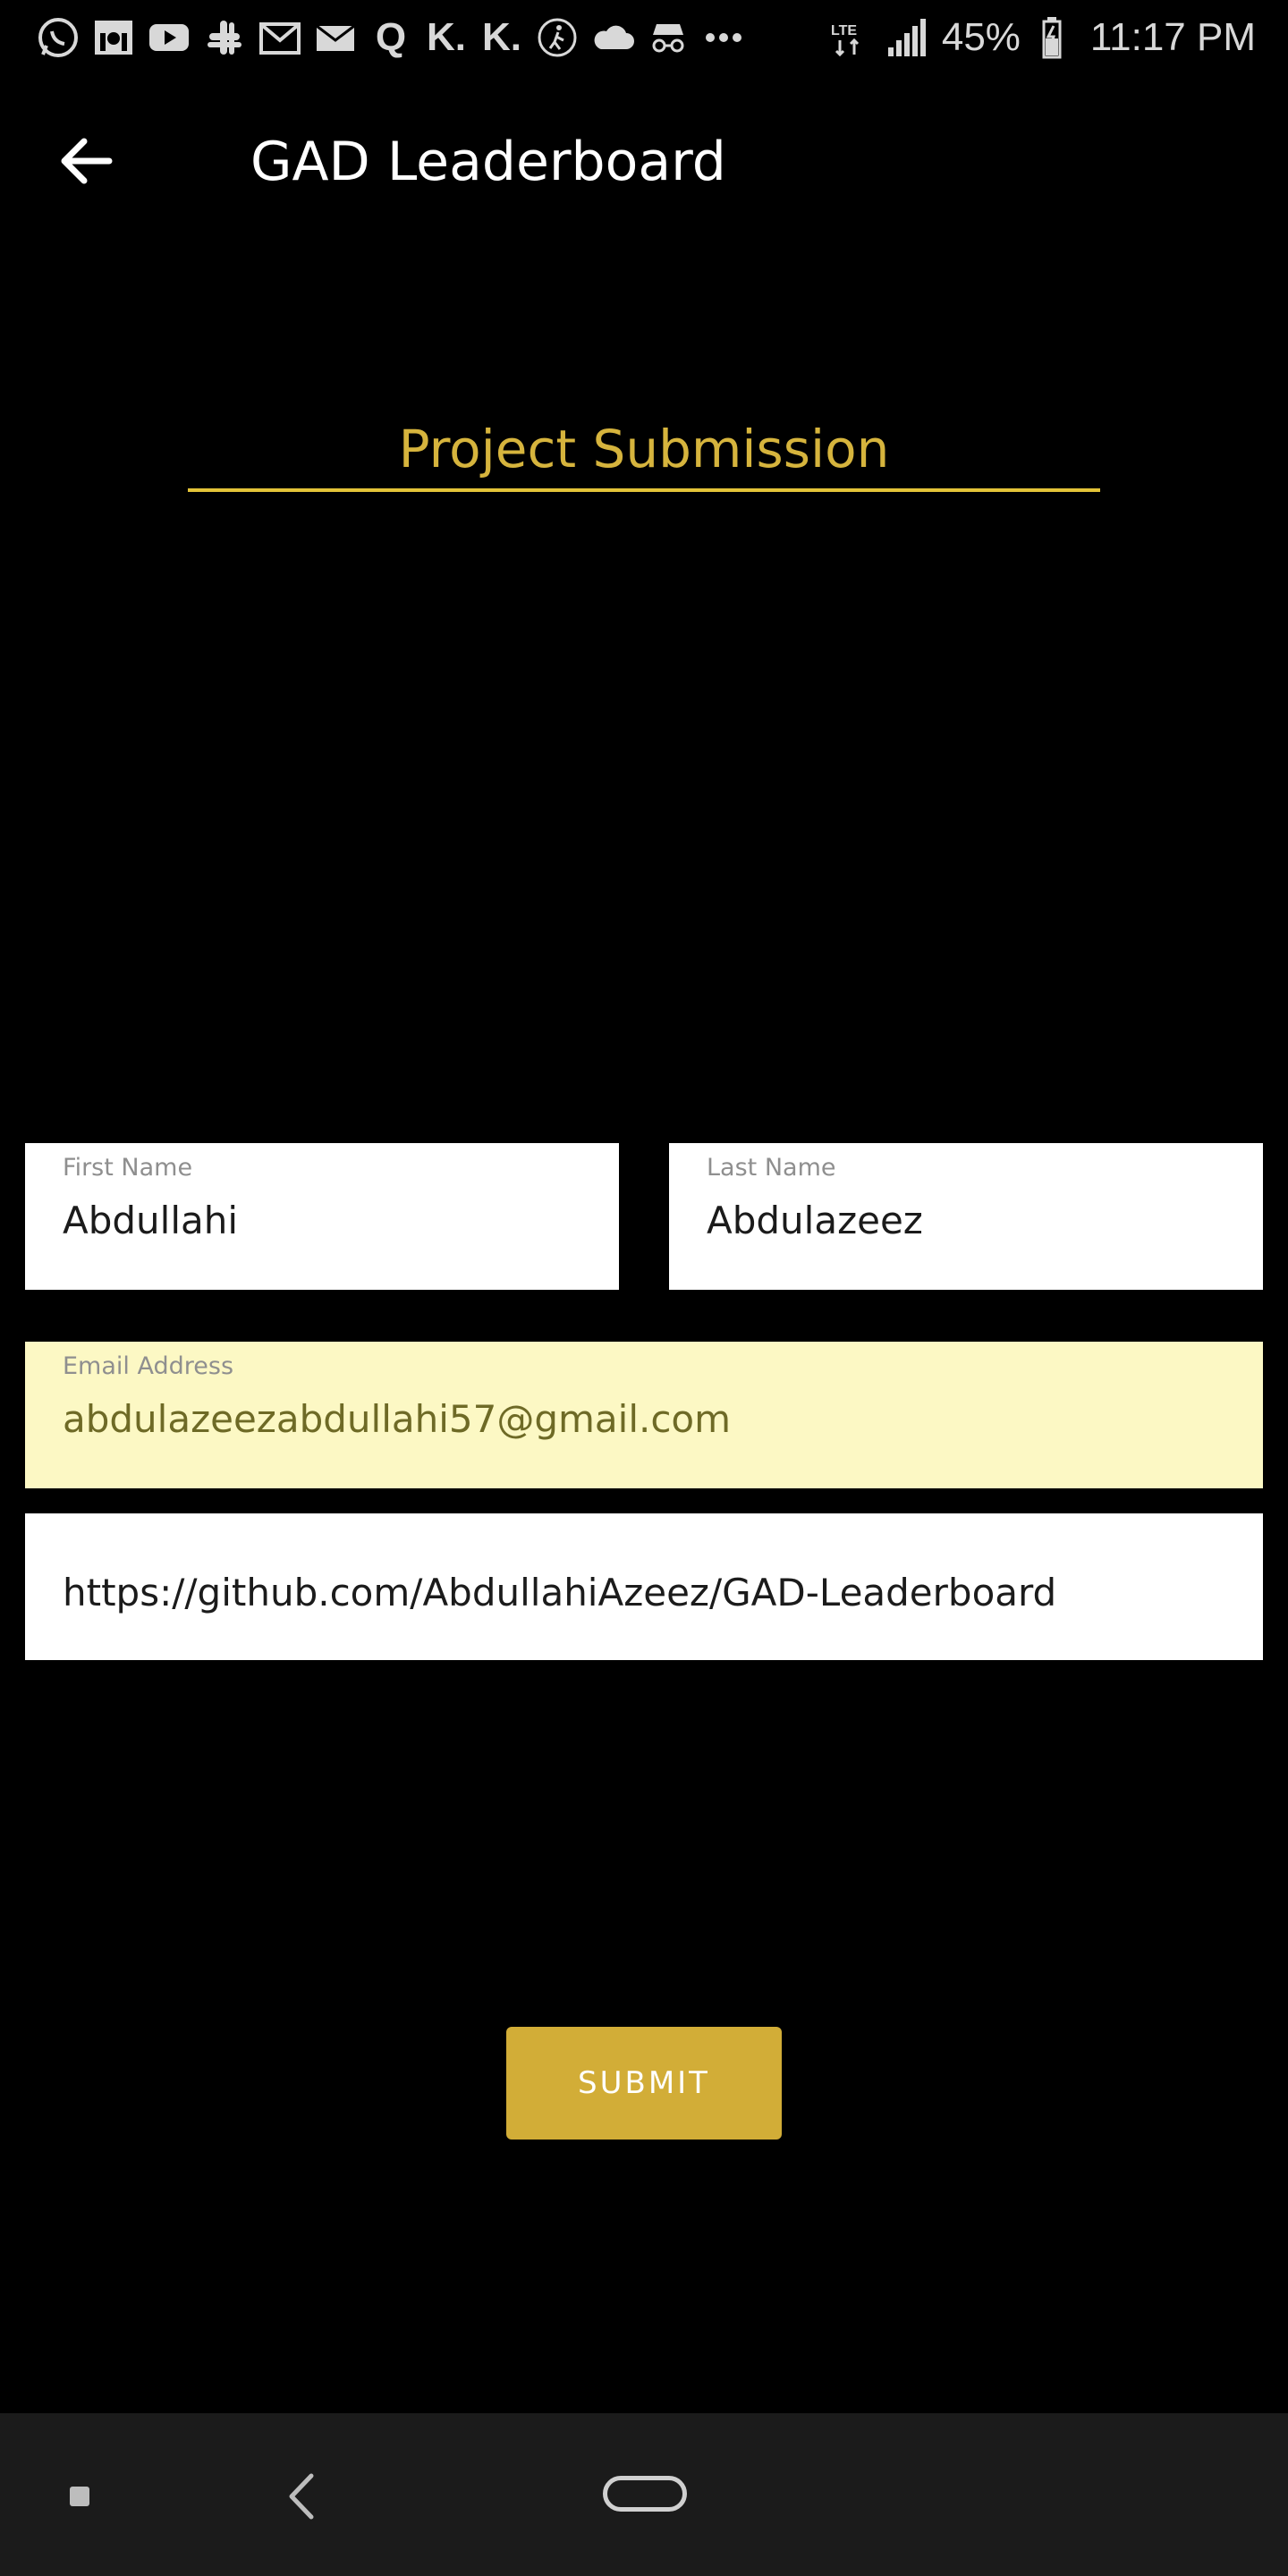 The height and width of the screenshot is (2576, 1288). Describe the element at coordinates (148, 1366) in the screenshot. I see `email-label: Email Address` at that location.